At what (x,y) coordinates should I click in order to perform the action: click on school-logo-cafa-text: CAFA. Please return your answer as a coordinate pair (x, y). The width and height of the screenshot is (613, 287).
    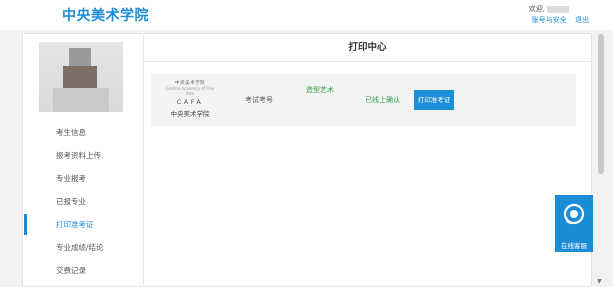
    Looking at the image, I should click on (190, 102).